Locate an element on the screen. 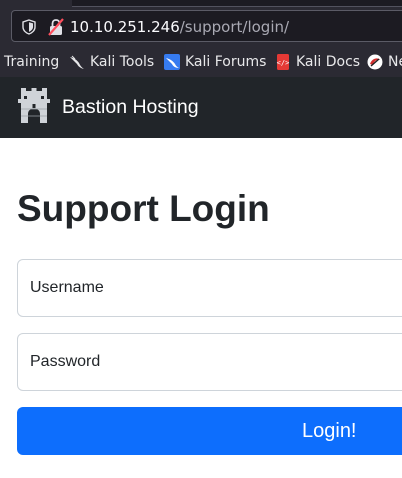 Image resolution: width=402 pixels, height=478 pixels. bookmark-kali-forums: Kali Forums is located at coordinates (215, 62).